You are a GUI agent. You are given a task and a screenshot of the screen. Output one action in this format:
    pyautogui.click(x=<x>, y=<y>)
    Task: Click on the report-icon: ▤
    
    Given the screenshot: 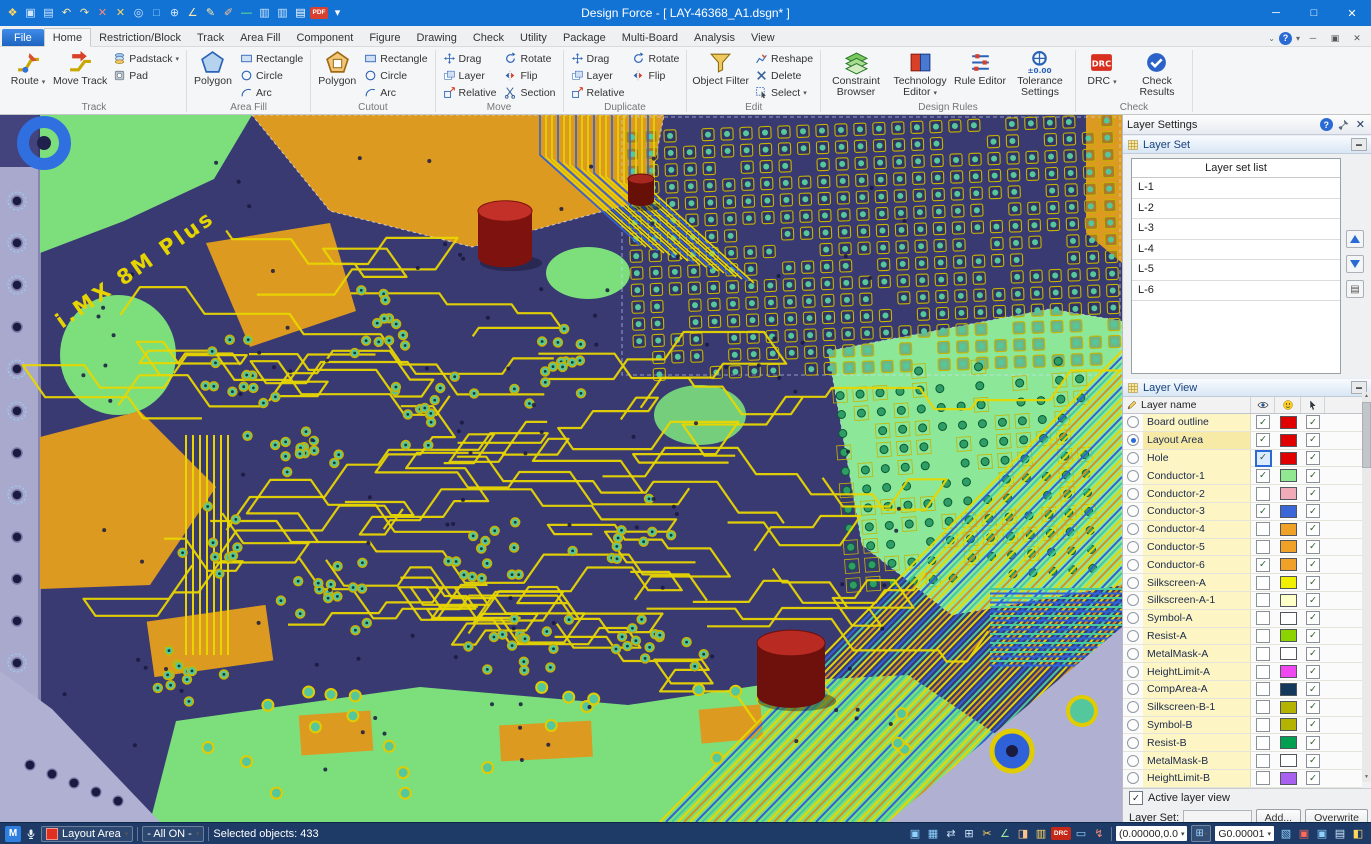 What is the action you would take?
    pyautogui.click(x=300, y=13)
    